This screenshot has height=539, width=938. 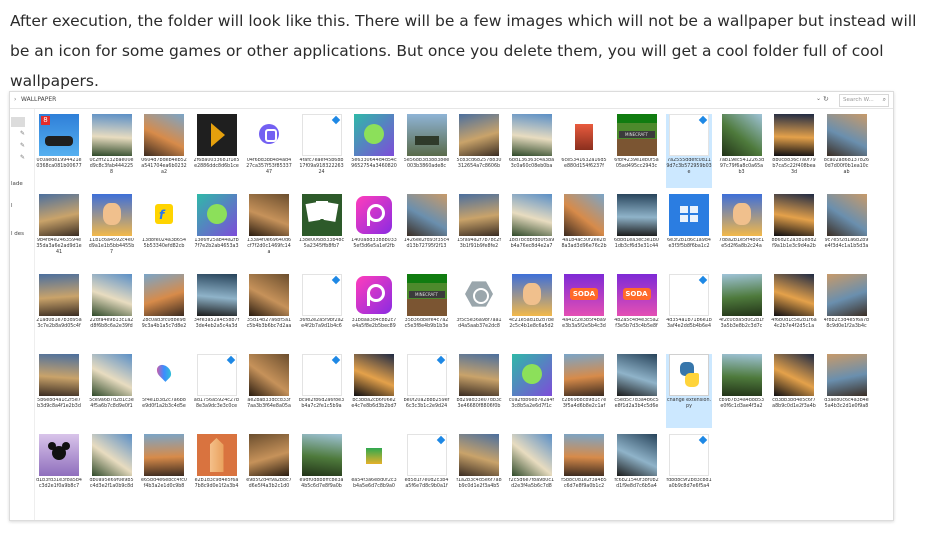 What do you see at coordinates (269, 391) in the screenshot?
I see `file-item: ae2bab33dccd33f7aa3b3f64e8a05a` at bounding box center [269, 391].